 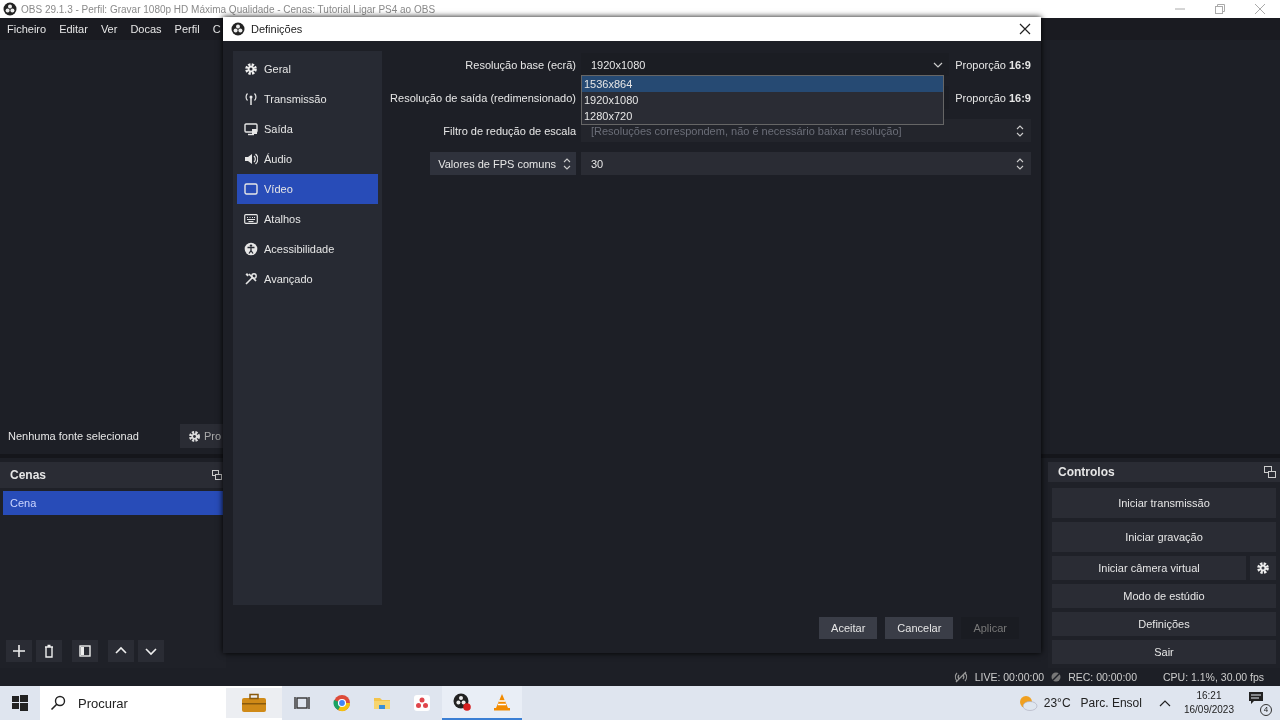 I want to click on dock-title: Cenas, so click(x=28, y=475).